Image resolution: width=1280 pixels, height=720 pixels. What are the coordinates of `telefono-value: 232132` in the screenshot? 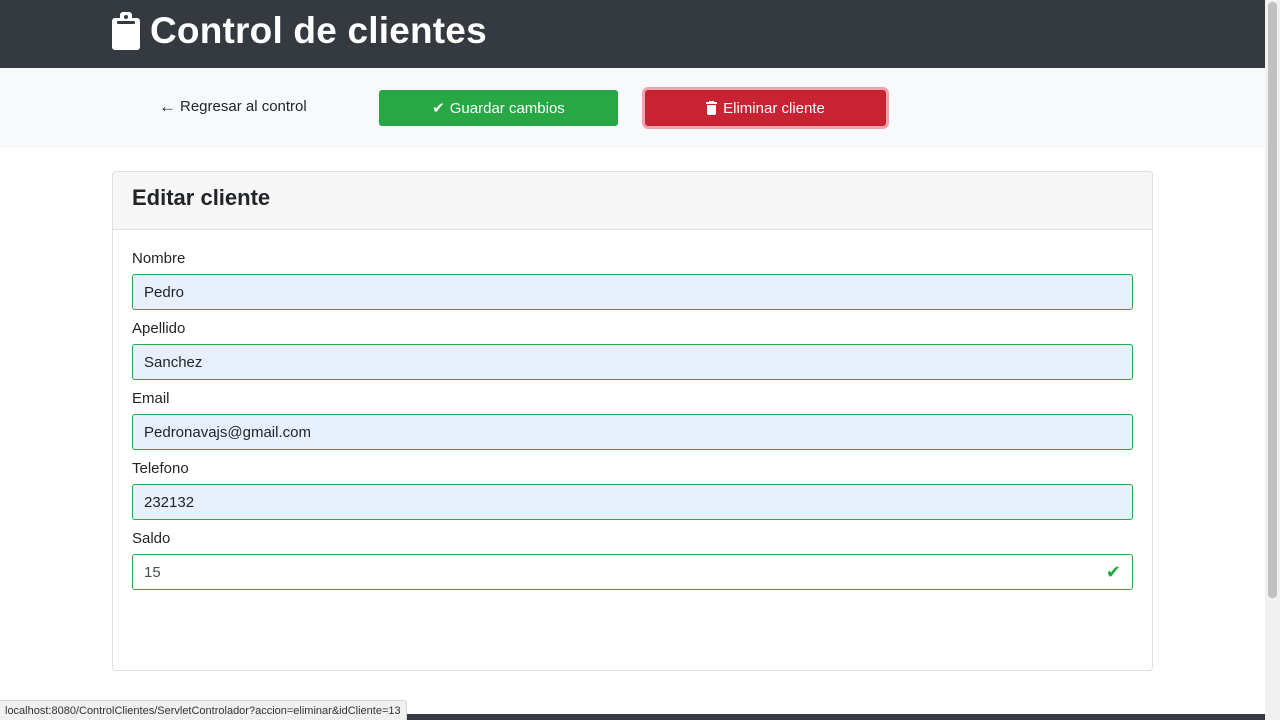 It's located at (169, 502).